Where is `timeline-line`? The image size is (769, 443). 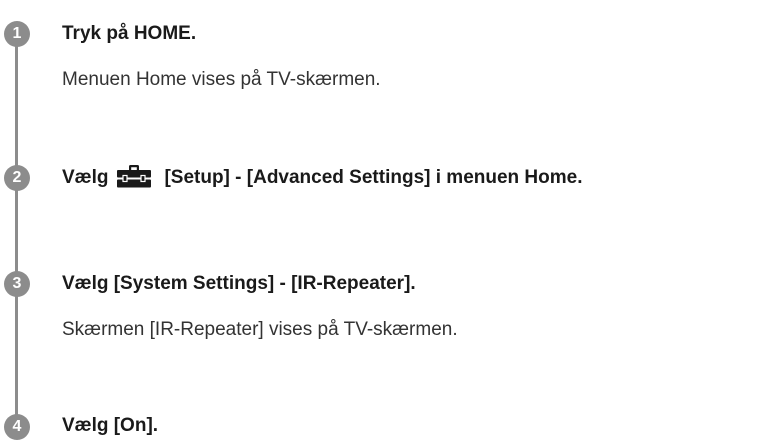 timeline-line is located at coordinates (16, 230).